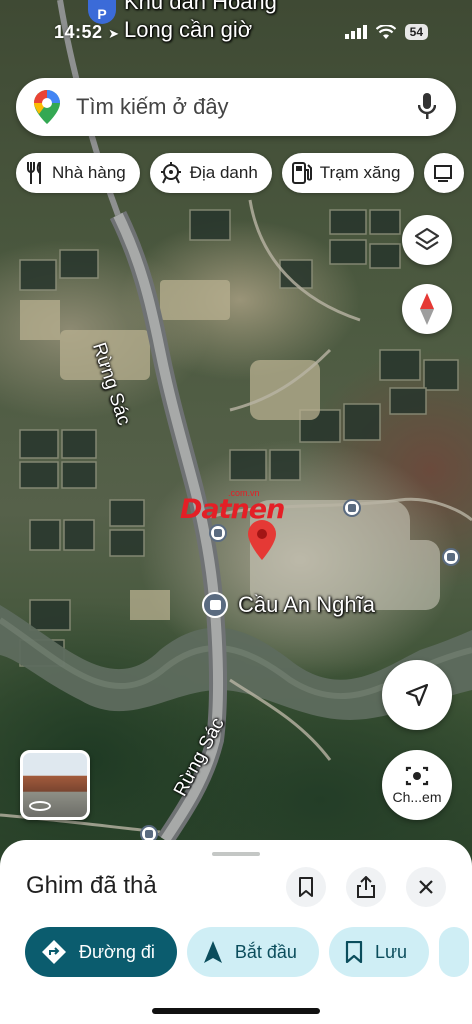 This screenshot has height=1024, width=472. I want to click on layers-button, so click(427, 240).